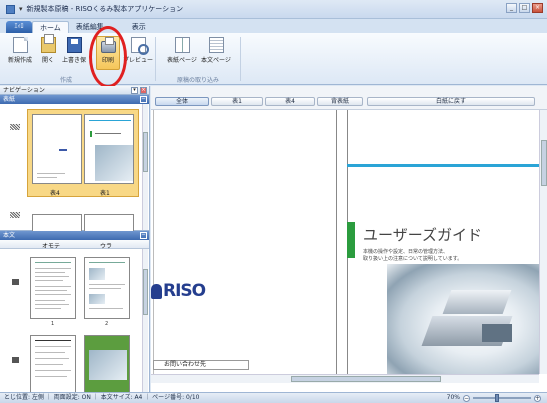 The image size is (547, 403). Describe the element at coordinates (451, 101) in the screenshot. I see `reset-to-blank-button: 白紙に戻す` at that location.